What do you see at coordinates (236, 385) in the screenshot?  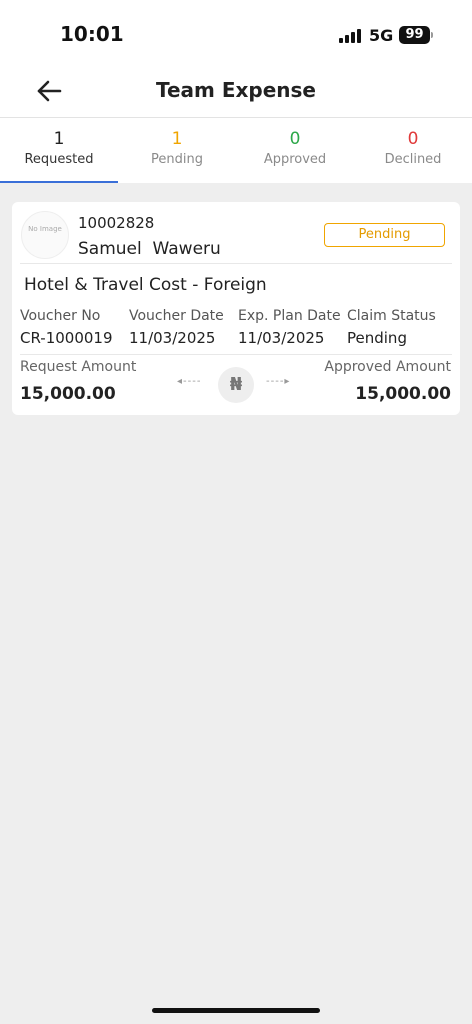 I see `naira-currency-icon: ₦` at bounding box center [236, 385].